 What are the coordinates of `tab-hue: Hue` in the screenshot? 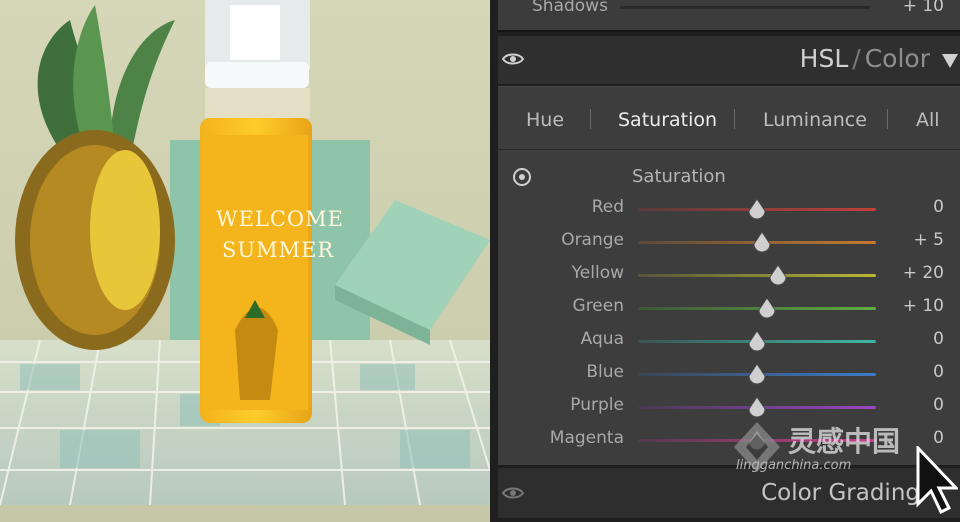 It's located at (545, 120).